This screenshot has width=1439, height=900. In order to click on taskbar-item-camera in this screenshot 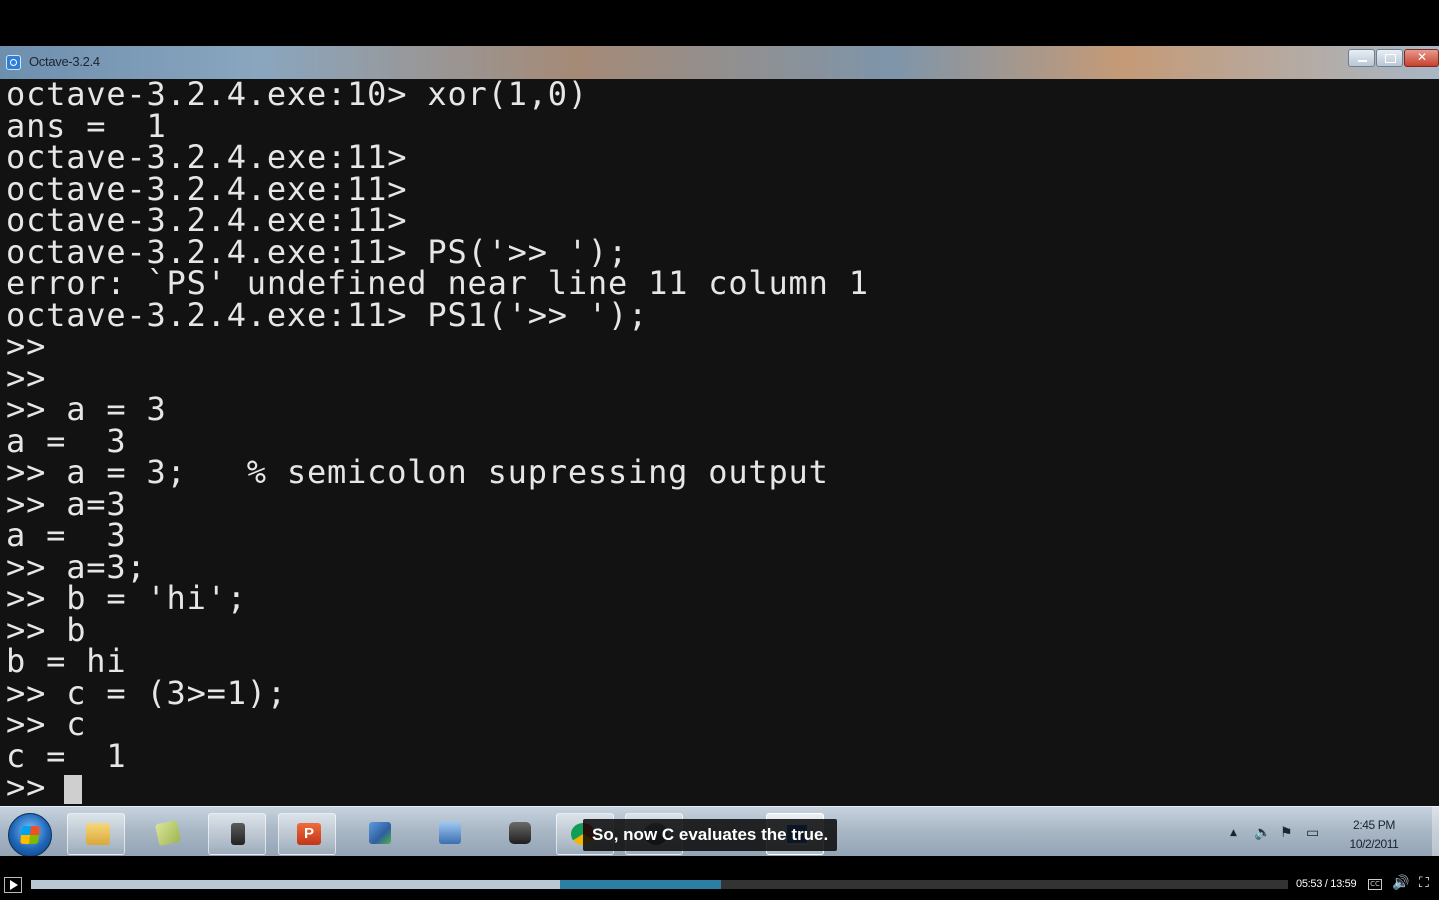, I will do `click(520, 834)`.